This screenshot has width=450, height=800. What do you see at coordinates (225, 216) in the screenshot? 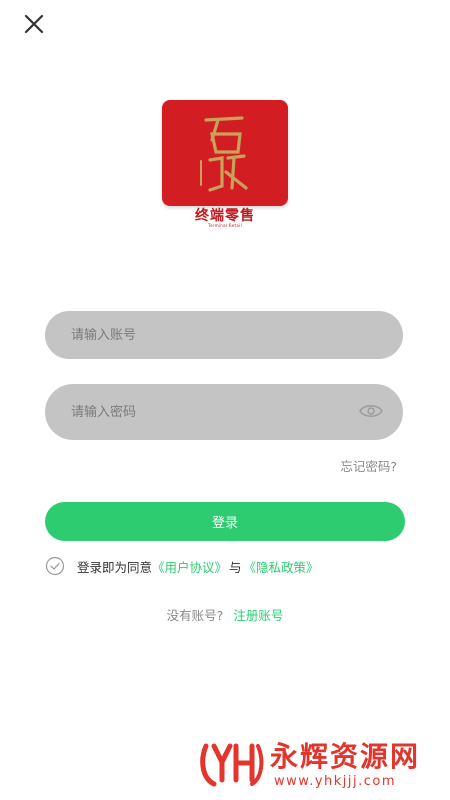
I see `brand-name-cn: 终端零售` at bounding box center [225, 216].